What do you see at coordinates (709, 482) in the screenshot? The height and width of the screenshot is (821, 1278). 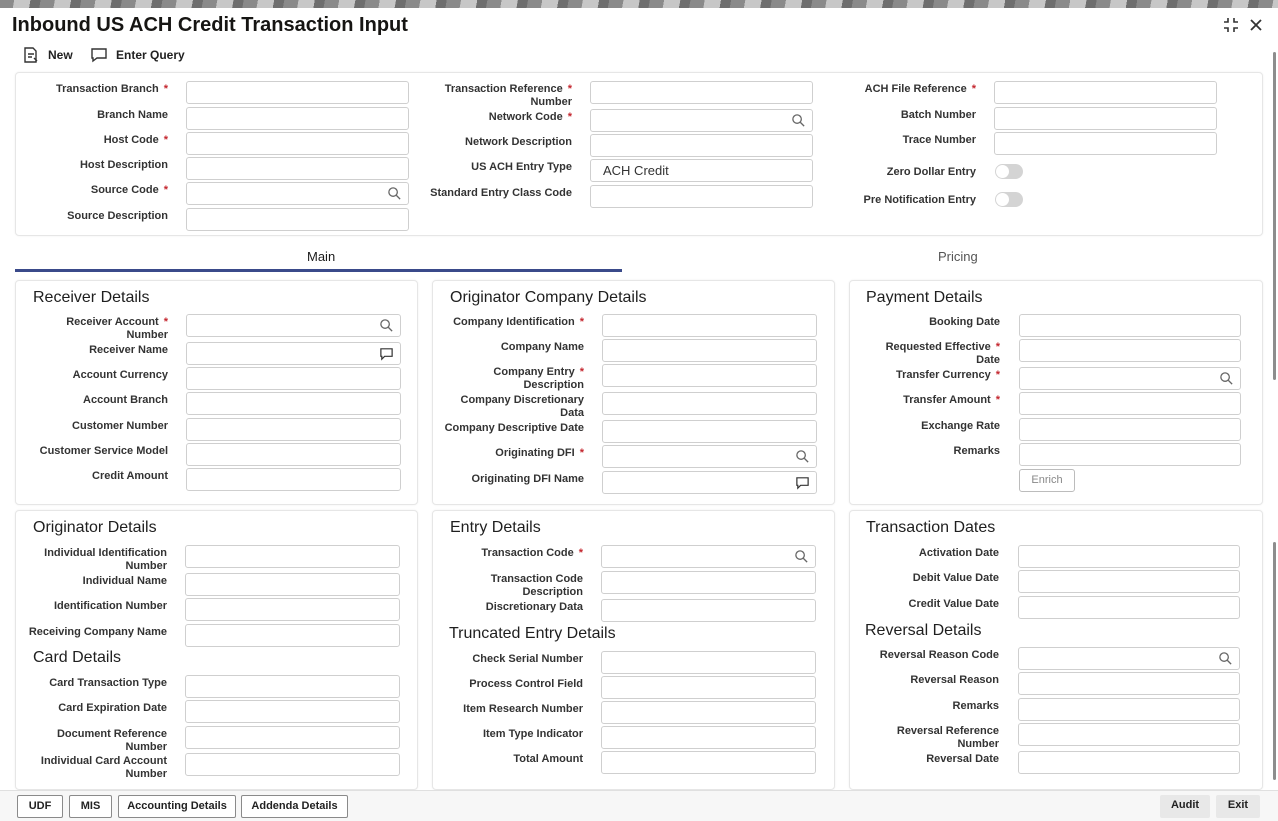 I see `originating-dfi-name-input` at bounding box center [709, 482].